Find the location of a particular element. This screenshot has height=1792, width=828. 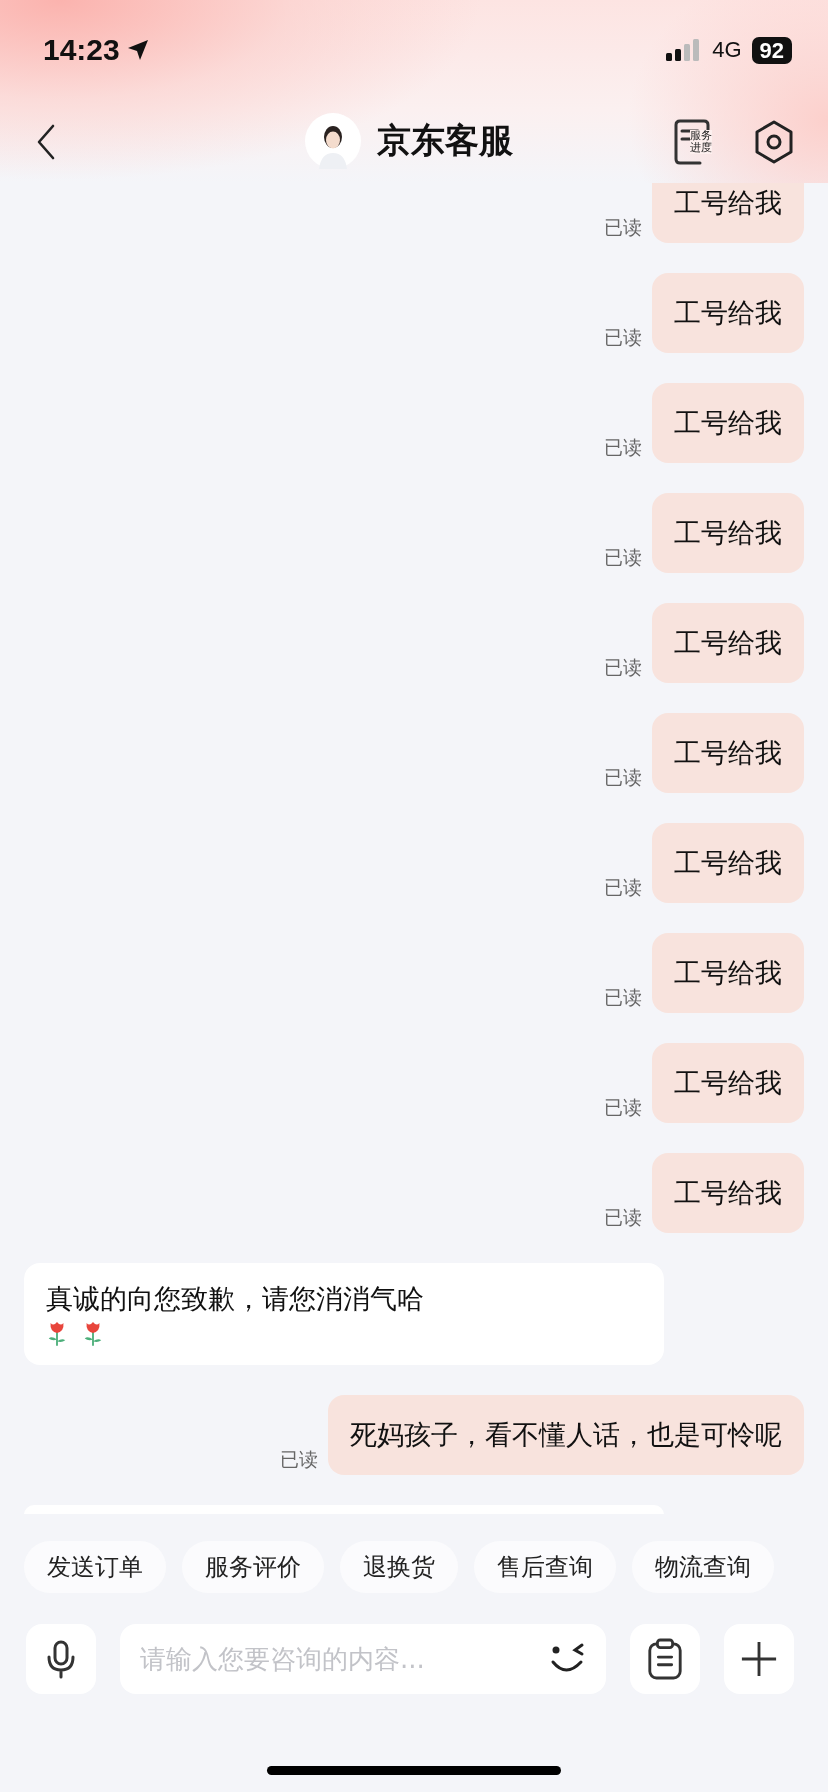

add-button is located at coordinates (759, 1659).